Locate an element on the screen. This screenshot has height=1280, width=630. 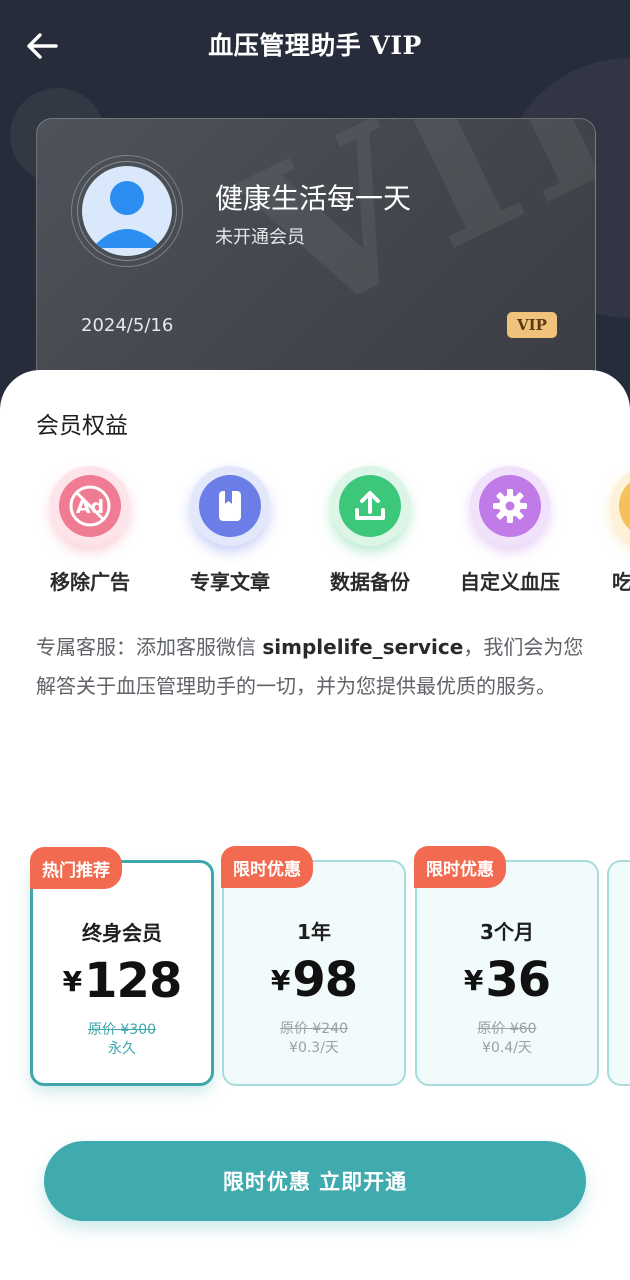
no-ads-icon: Ad is located at coordinates (90, 506).